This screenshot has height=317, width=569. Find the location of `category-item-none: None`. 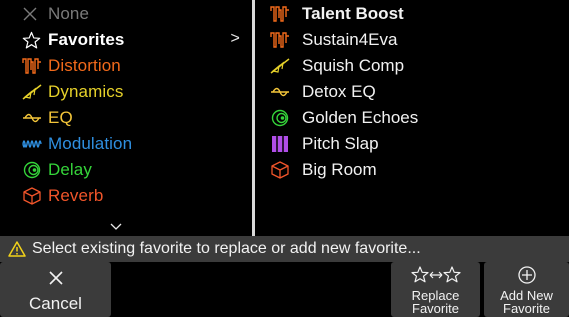

category-item-none: None is located at coordinates (136, 14).